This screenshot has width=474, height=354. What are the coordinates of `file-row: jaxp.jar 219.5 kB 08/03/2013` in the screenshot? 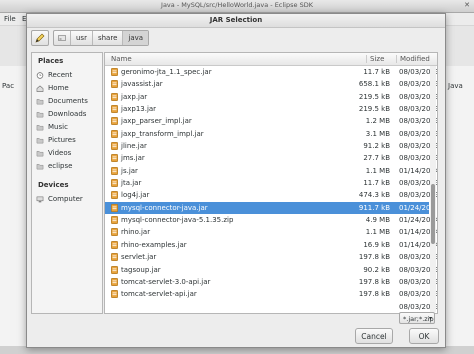 It's located at (271, 97).